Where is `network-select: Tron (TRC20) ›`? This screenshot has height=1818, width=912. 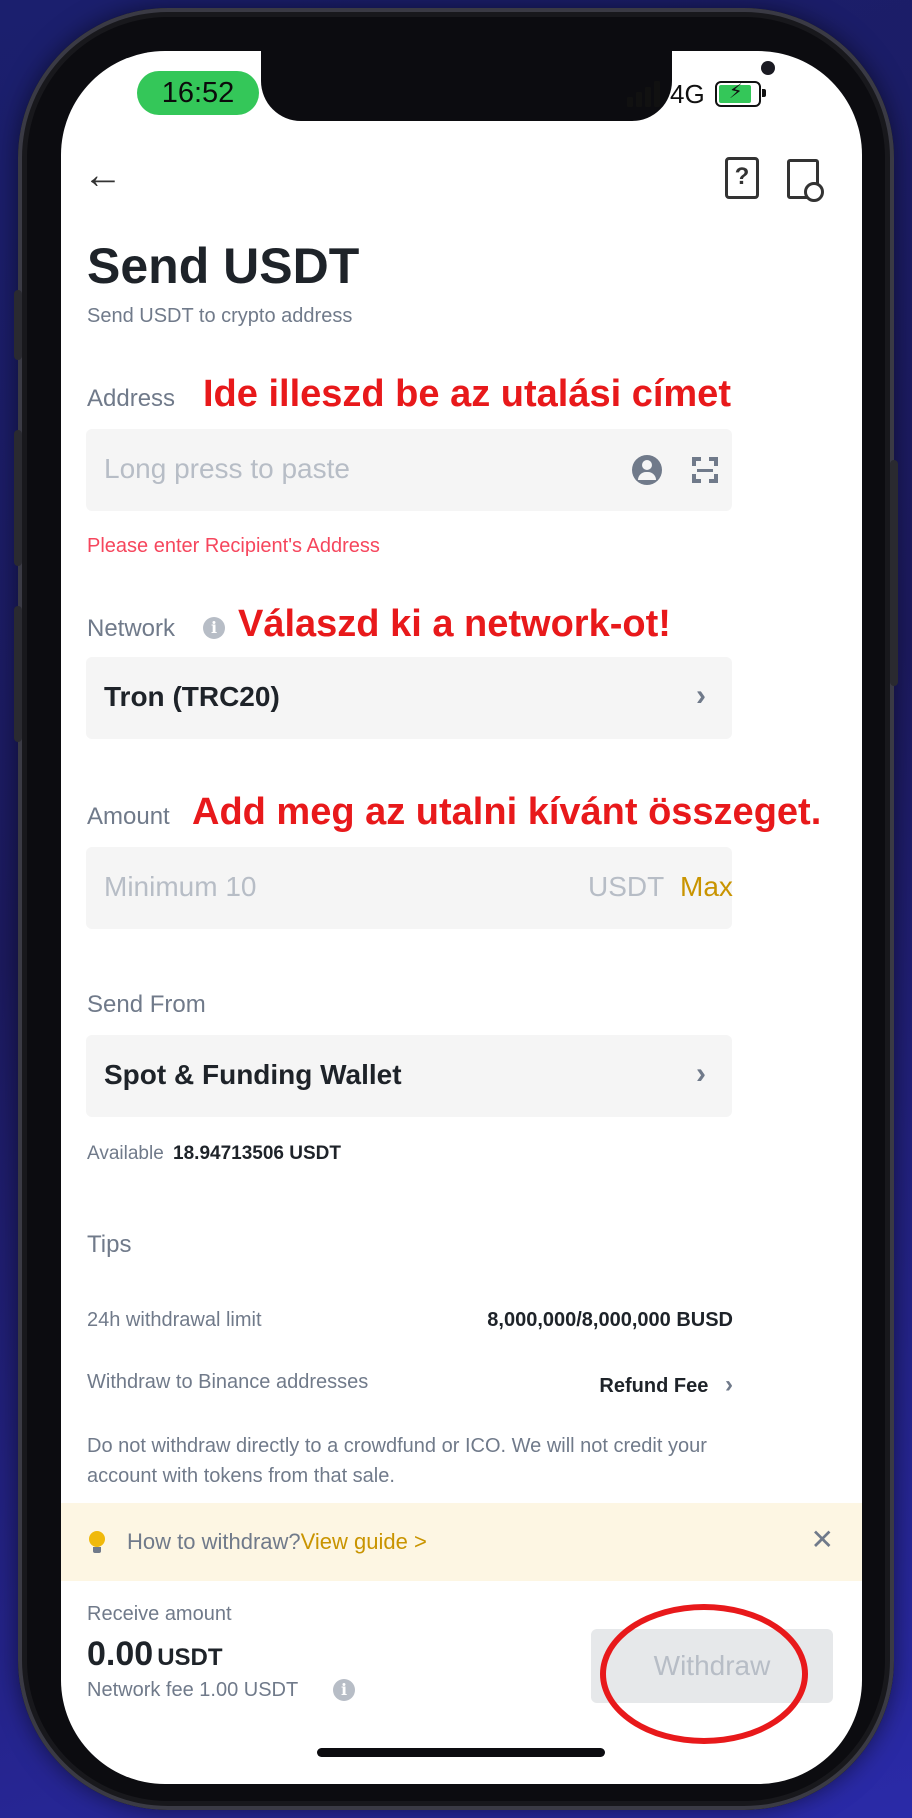 network-select: Tron (TRC20) › is located at coordinates (409, 698).